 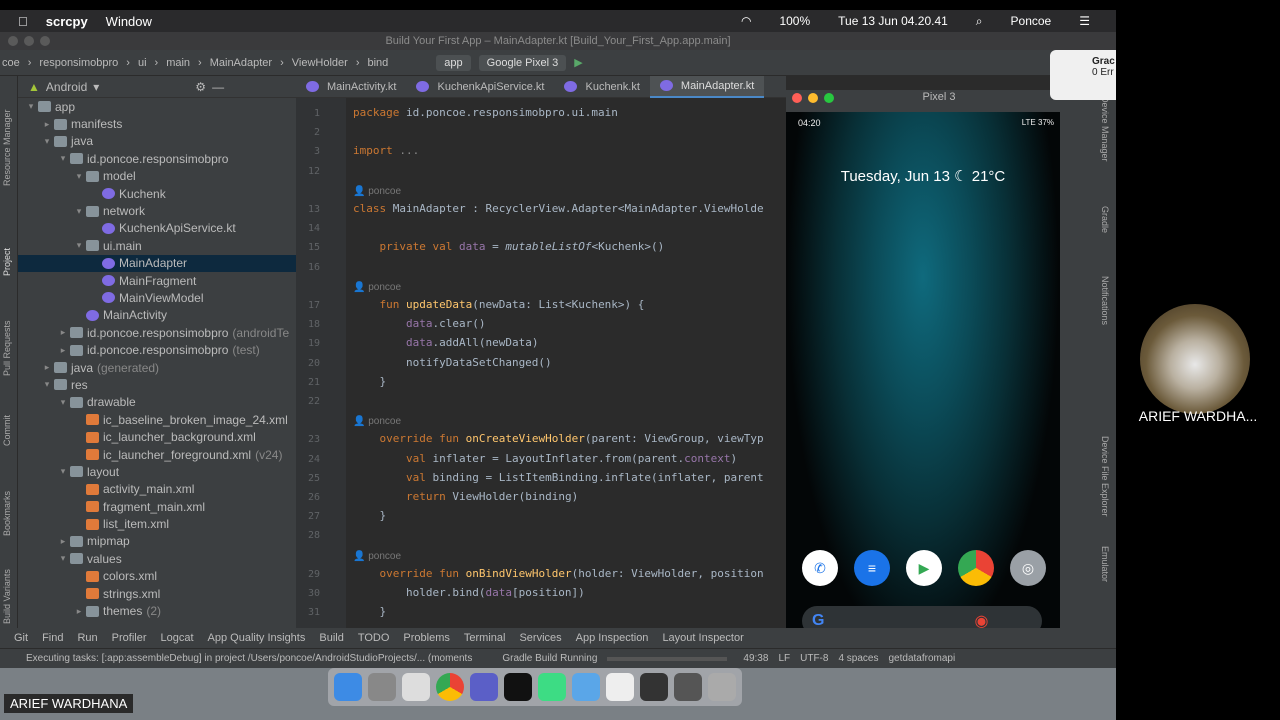 What do you see at coordinates (157, 593) in the screenshot?
I see `tree-item: strings.xml` at bounding box center [157, 593].